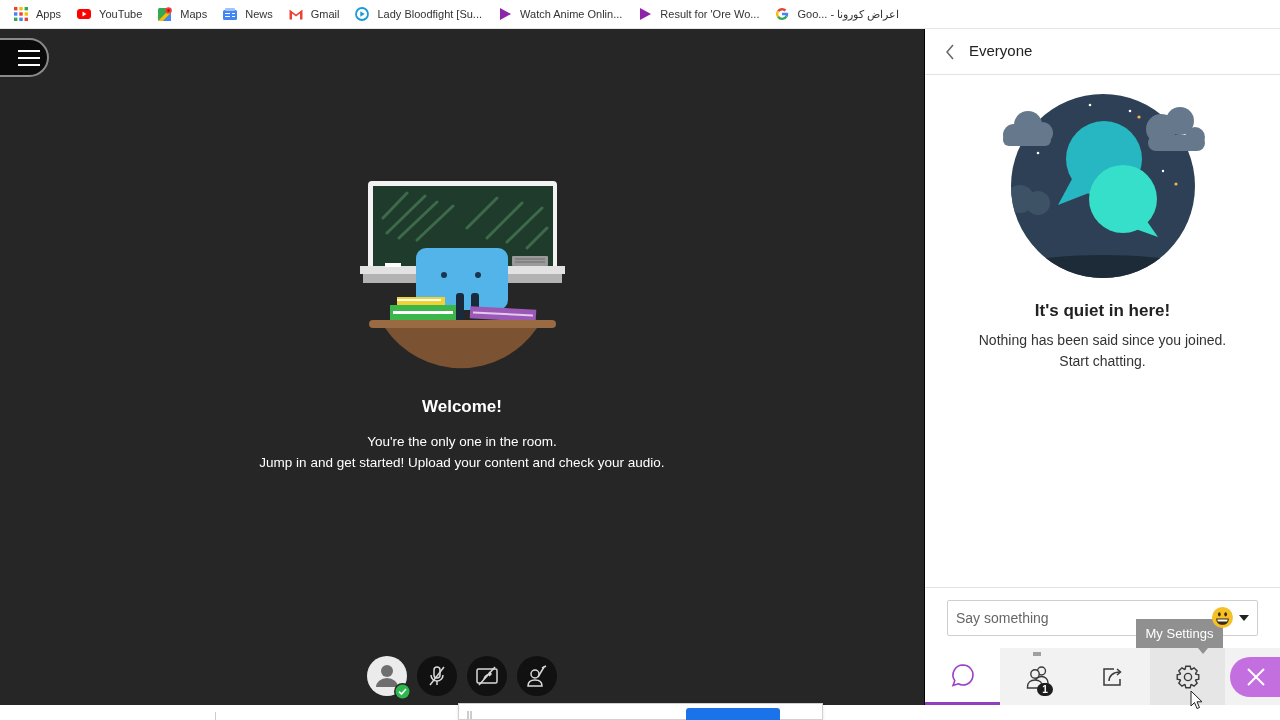 The width and height of the screenshot is (1280, 720). Describe the element at coordinates (1001, 51) in the screenshot. I see `panel-title: Everyone` at that location.